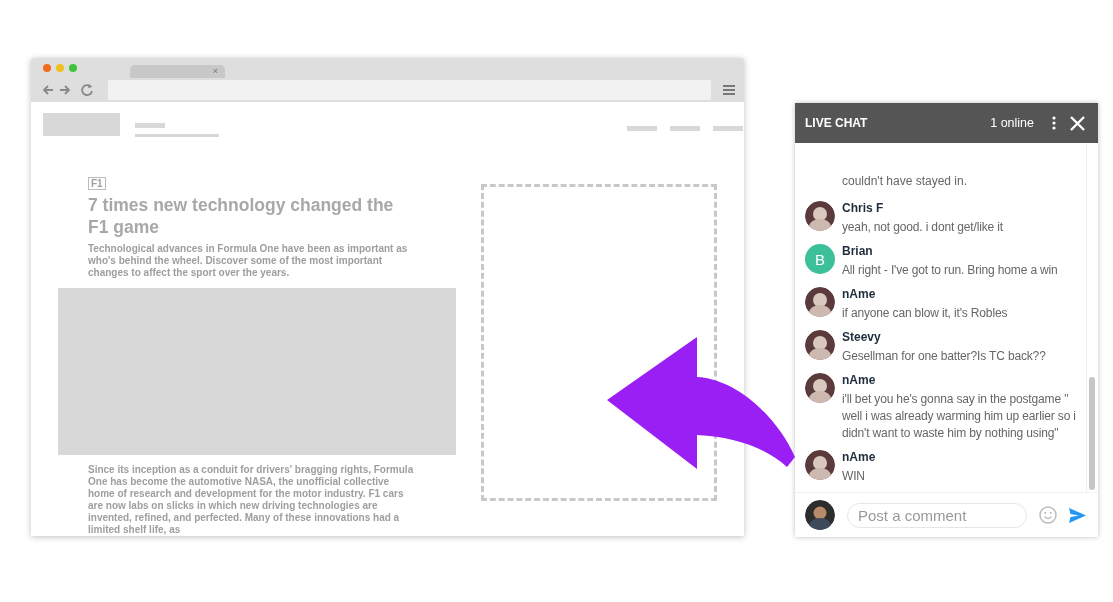 This screenshot has width=1113, height=602. Describe the element at coordinates (1077, 123) in the screenshot. I see `close-icon` at that location.